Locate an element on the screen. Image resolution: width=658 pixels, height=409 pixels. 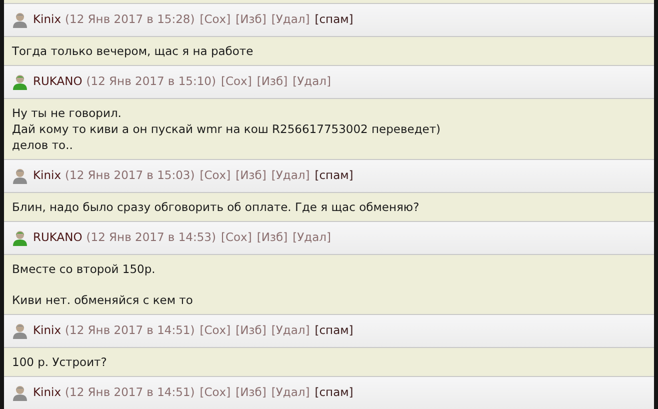
post-date: (12 Янв 2017 в 14:53) is located at coordinates (151, 237).